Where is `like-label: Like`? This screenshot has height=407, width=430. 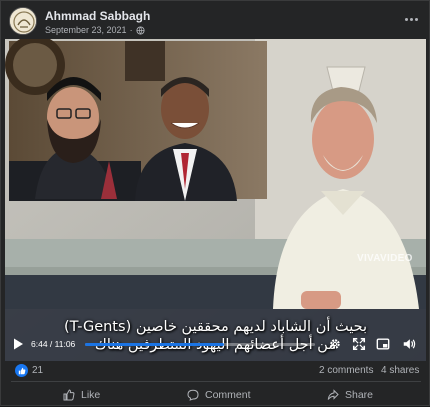
like-label: Like is located at coordinates (91, 395).